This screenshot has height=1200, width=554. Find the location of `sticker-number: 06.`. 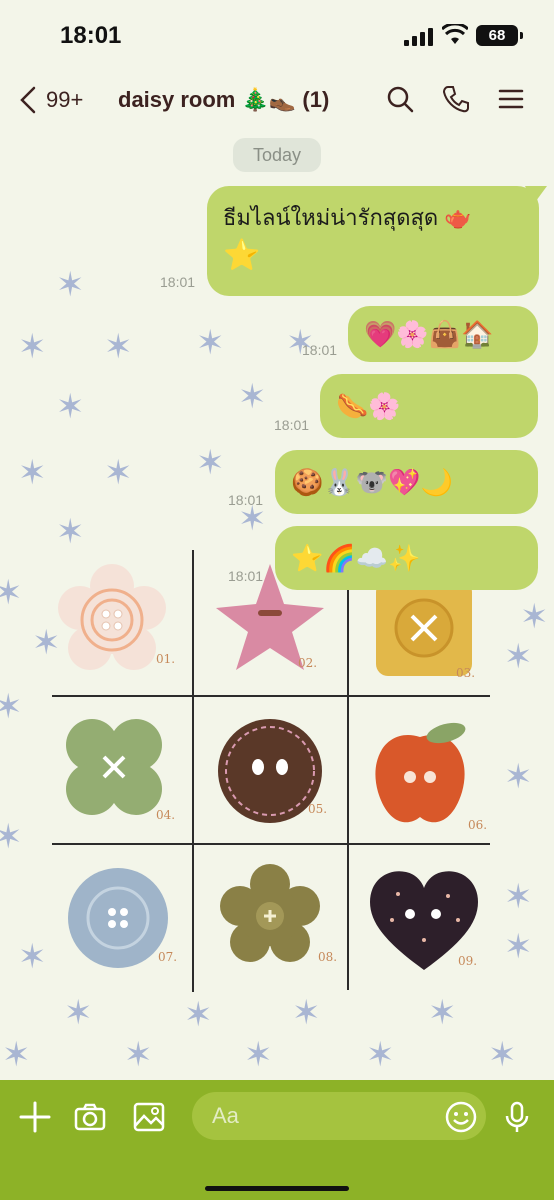

sticker-number: 06. is located at coordinates (478, 825).